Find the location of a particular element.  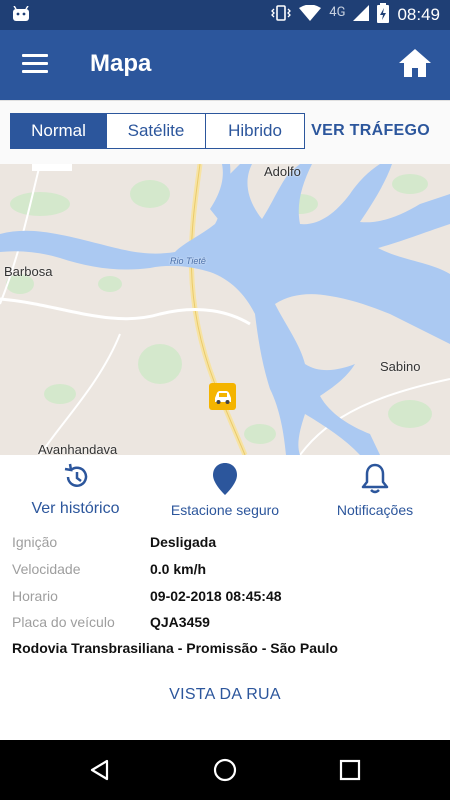

safe-parking-label: Estacione seguro is located at coordinates (225, 510).